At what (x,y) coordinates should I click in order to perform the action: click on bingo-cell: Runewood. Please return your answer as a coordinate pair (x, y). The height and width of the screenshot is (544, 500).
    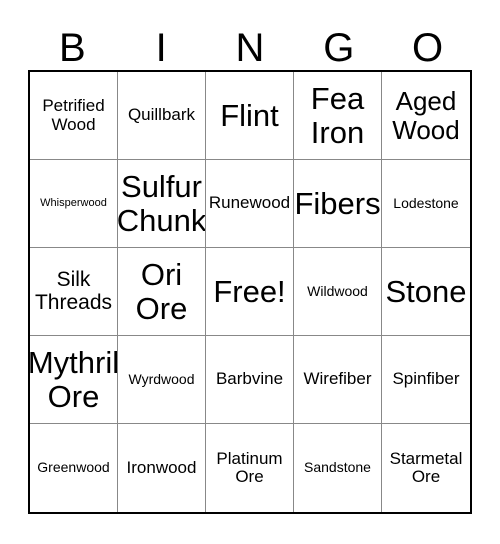
    Looking at the image, I should click on (250, 204).